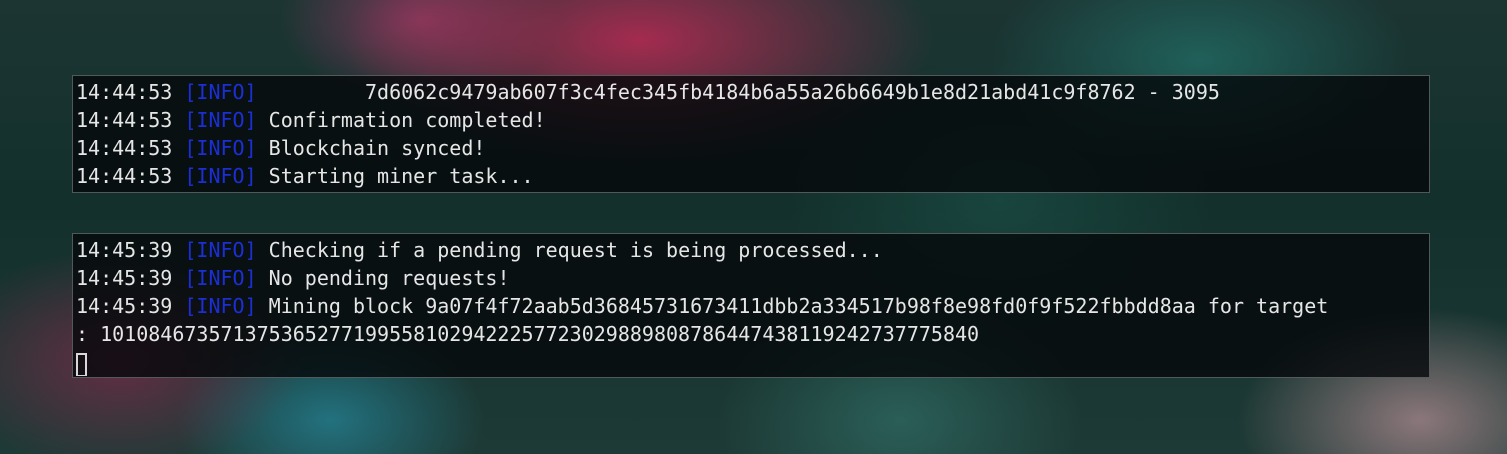 The image size is (1507, 454). What do you see at coordinates (752, 120) in the screenshot?
I see `log-line: 14:44:53 [INFO] Confirmation completed!` at bounding box center [752, 120].